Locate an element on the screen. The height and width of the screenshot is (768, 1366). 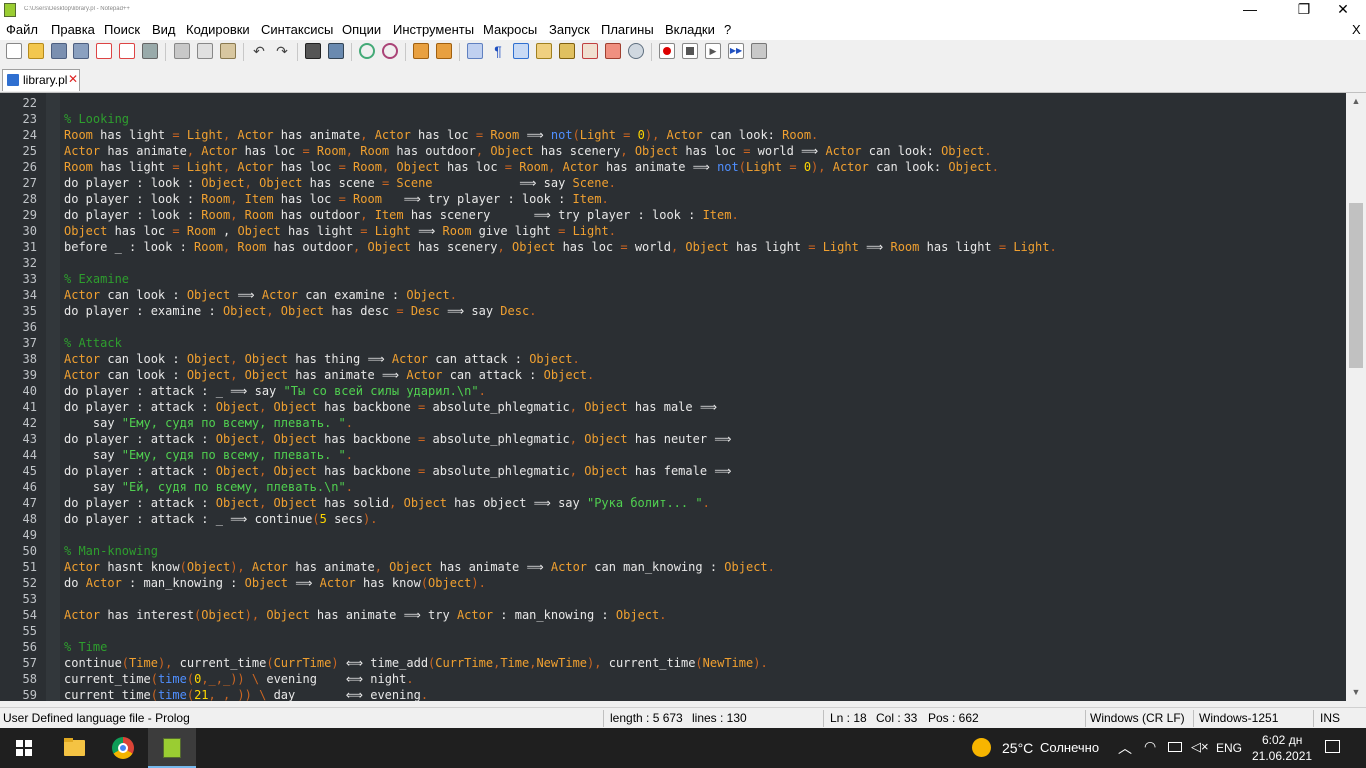
close-all-icon is located at coordinates (127, 51).